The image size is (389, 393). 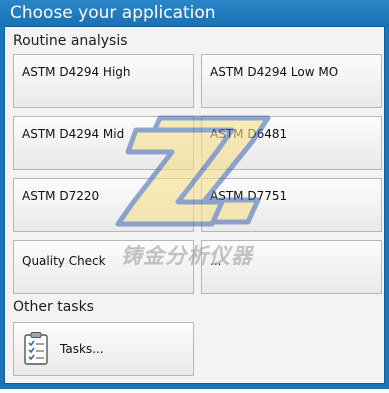 What do you see at coordinates (291, 143) in the screenshot?
I see `tile-astm-d6481: ASTM D6481` at bounding box center [291, 143].